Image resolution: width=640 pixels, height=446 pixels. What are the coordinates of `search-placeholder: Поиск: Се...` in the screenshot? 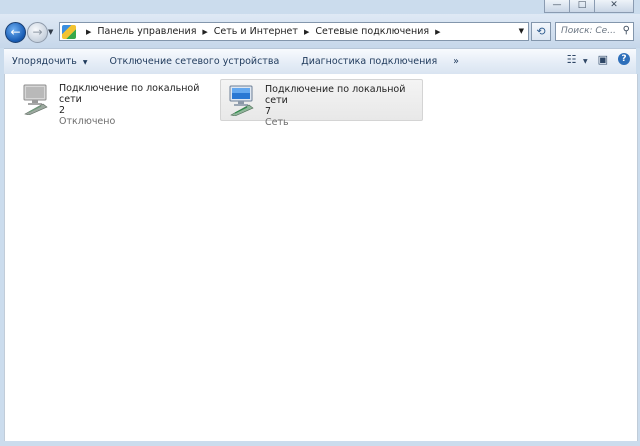 It's located at (588, 31).